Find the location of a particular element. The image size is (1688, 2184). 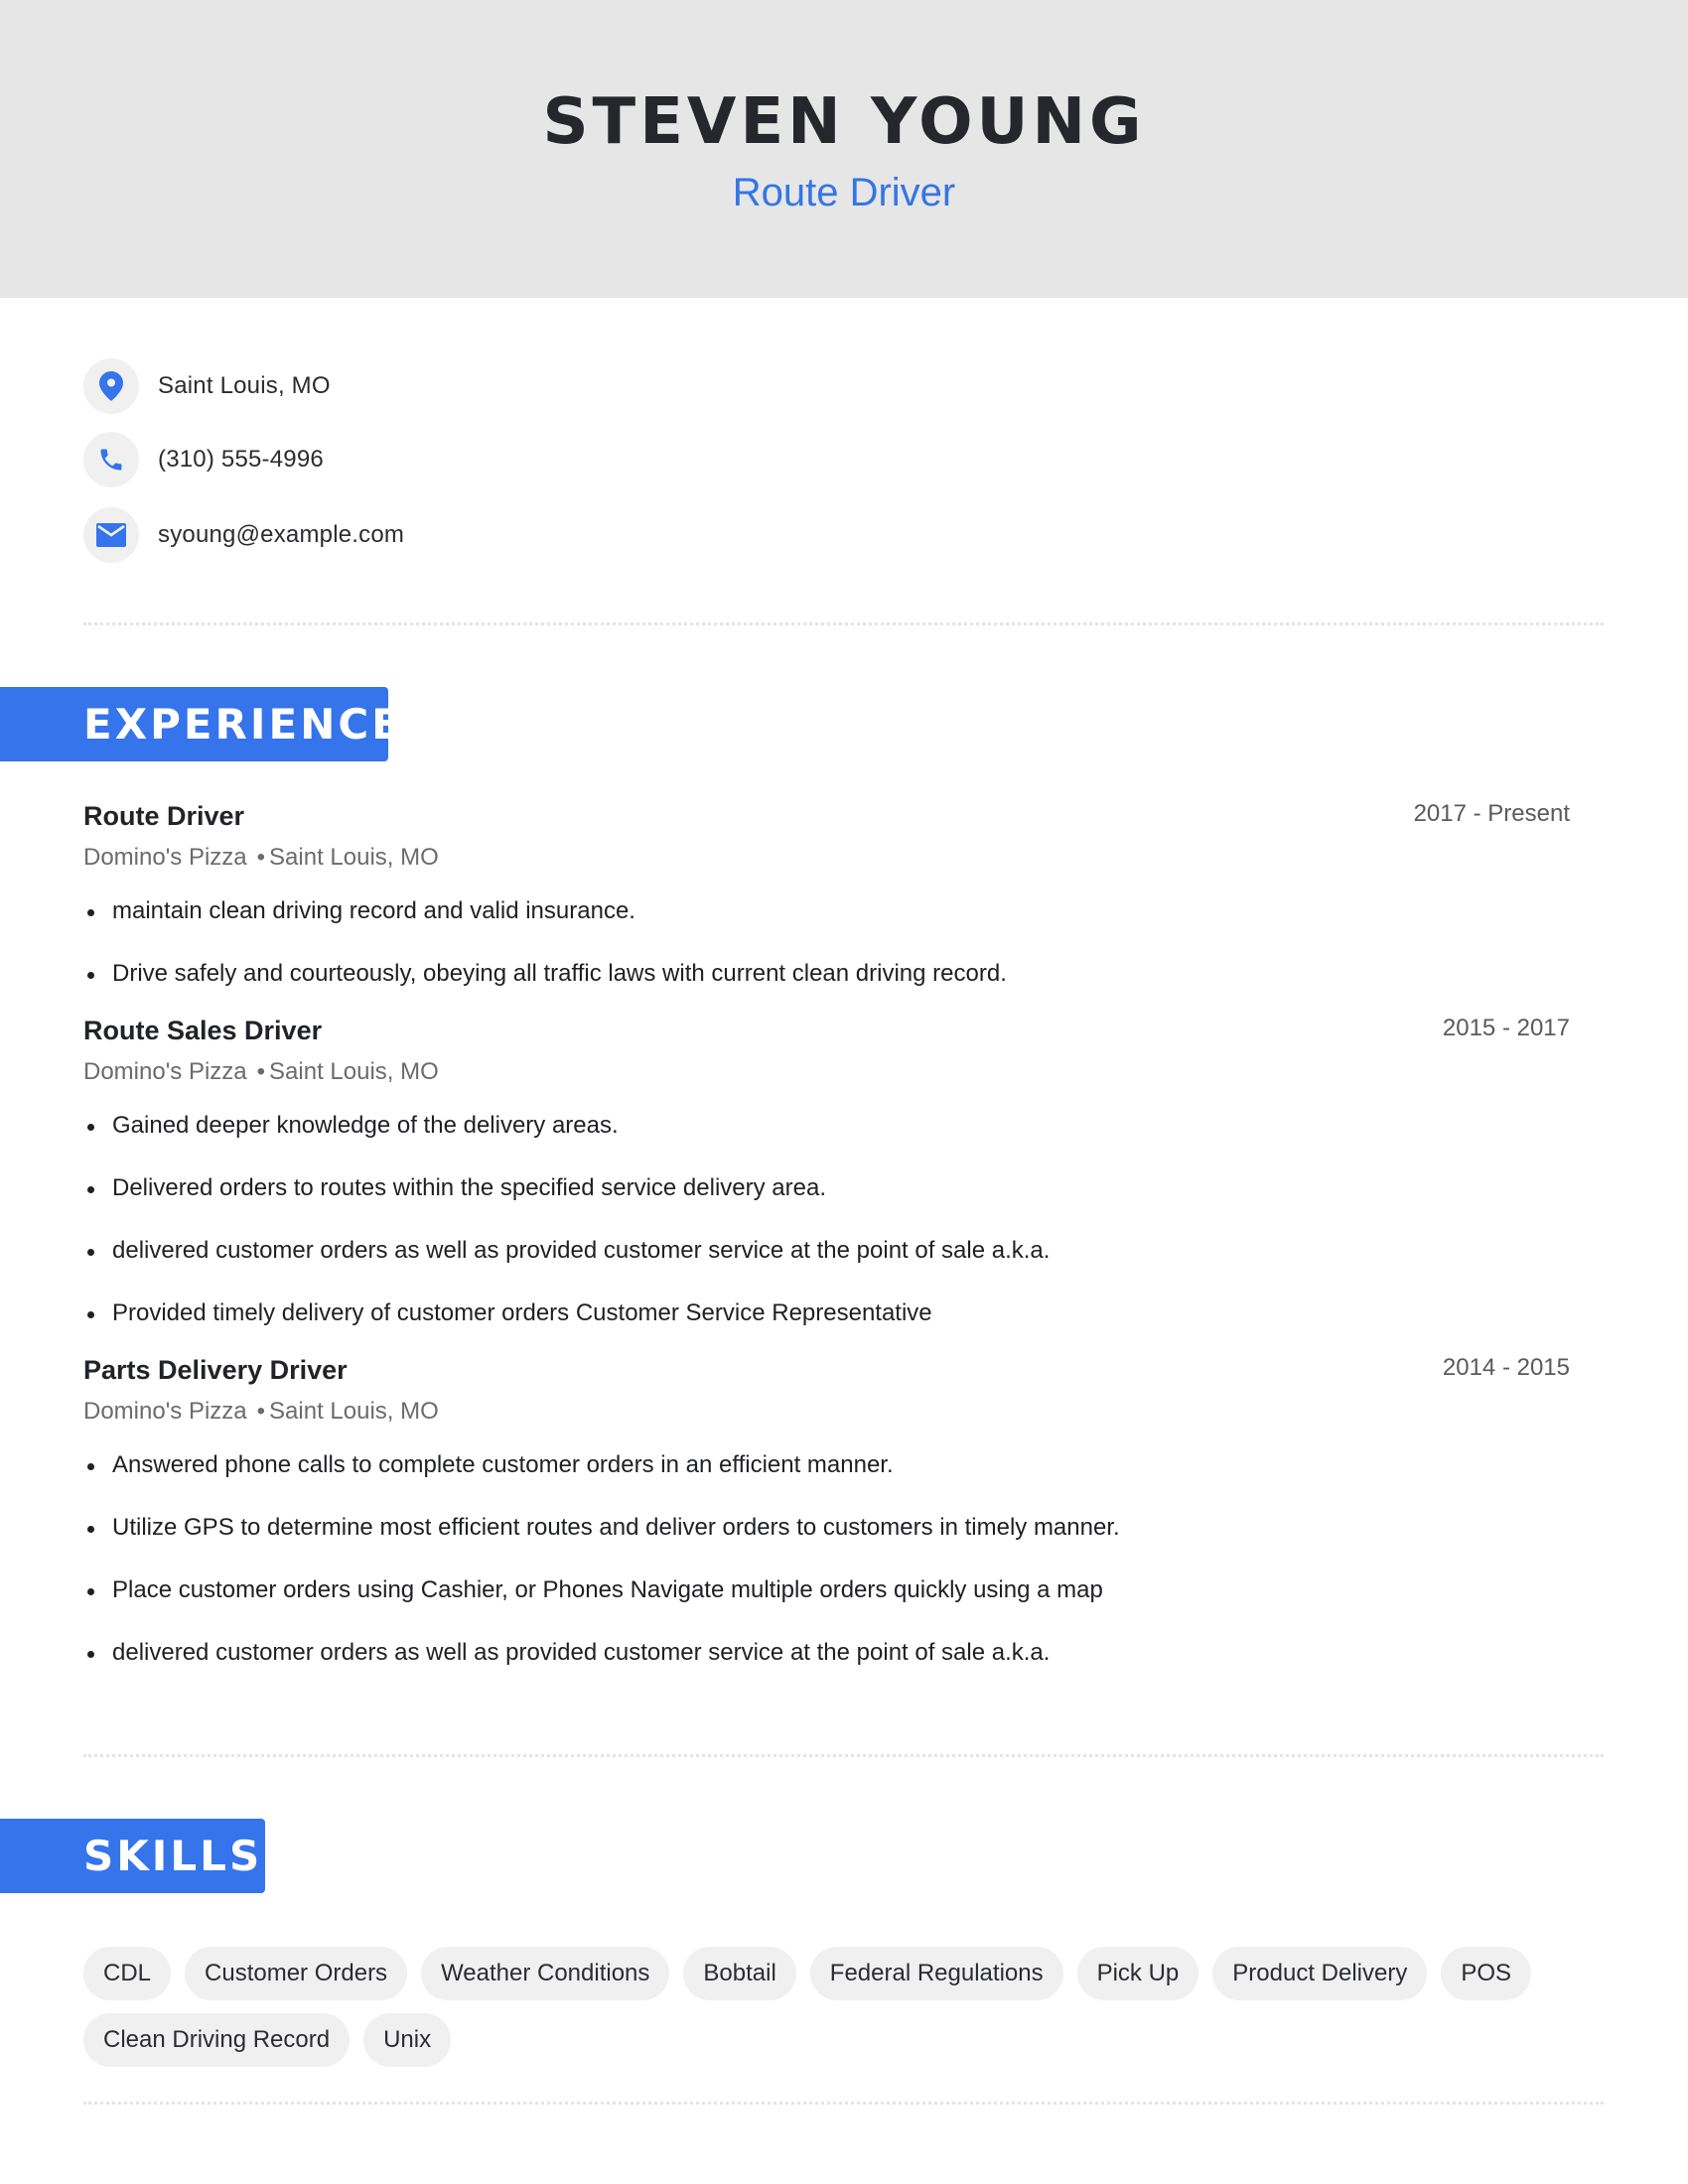

skills-heading: SKILLS is located at coordinates (173, 1856).